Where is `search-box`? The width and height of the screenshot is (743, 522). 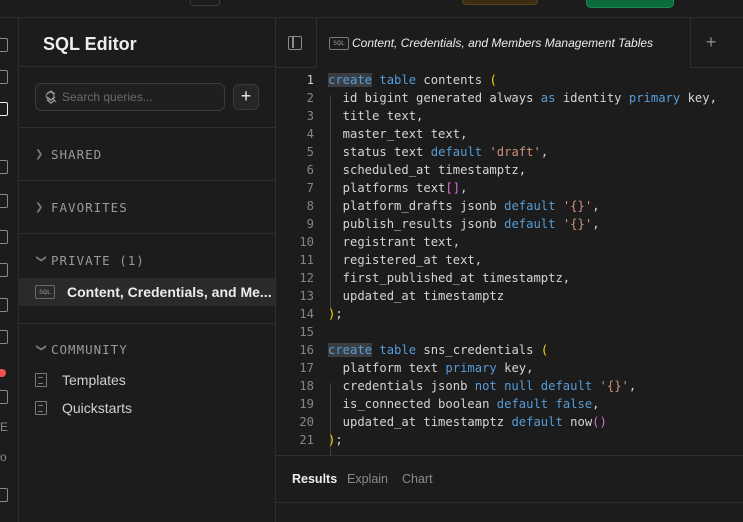
search-box is located at coordinates (130, 97).